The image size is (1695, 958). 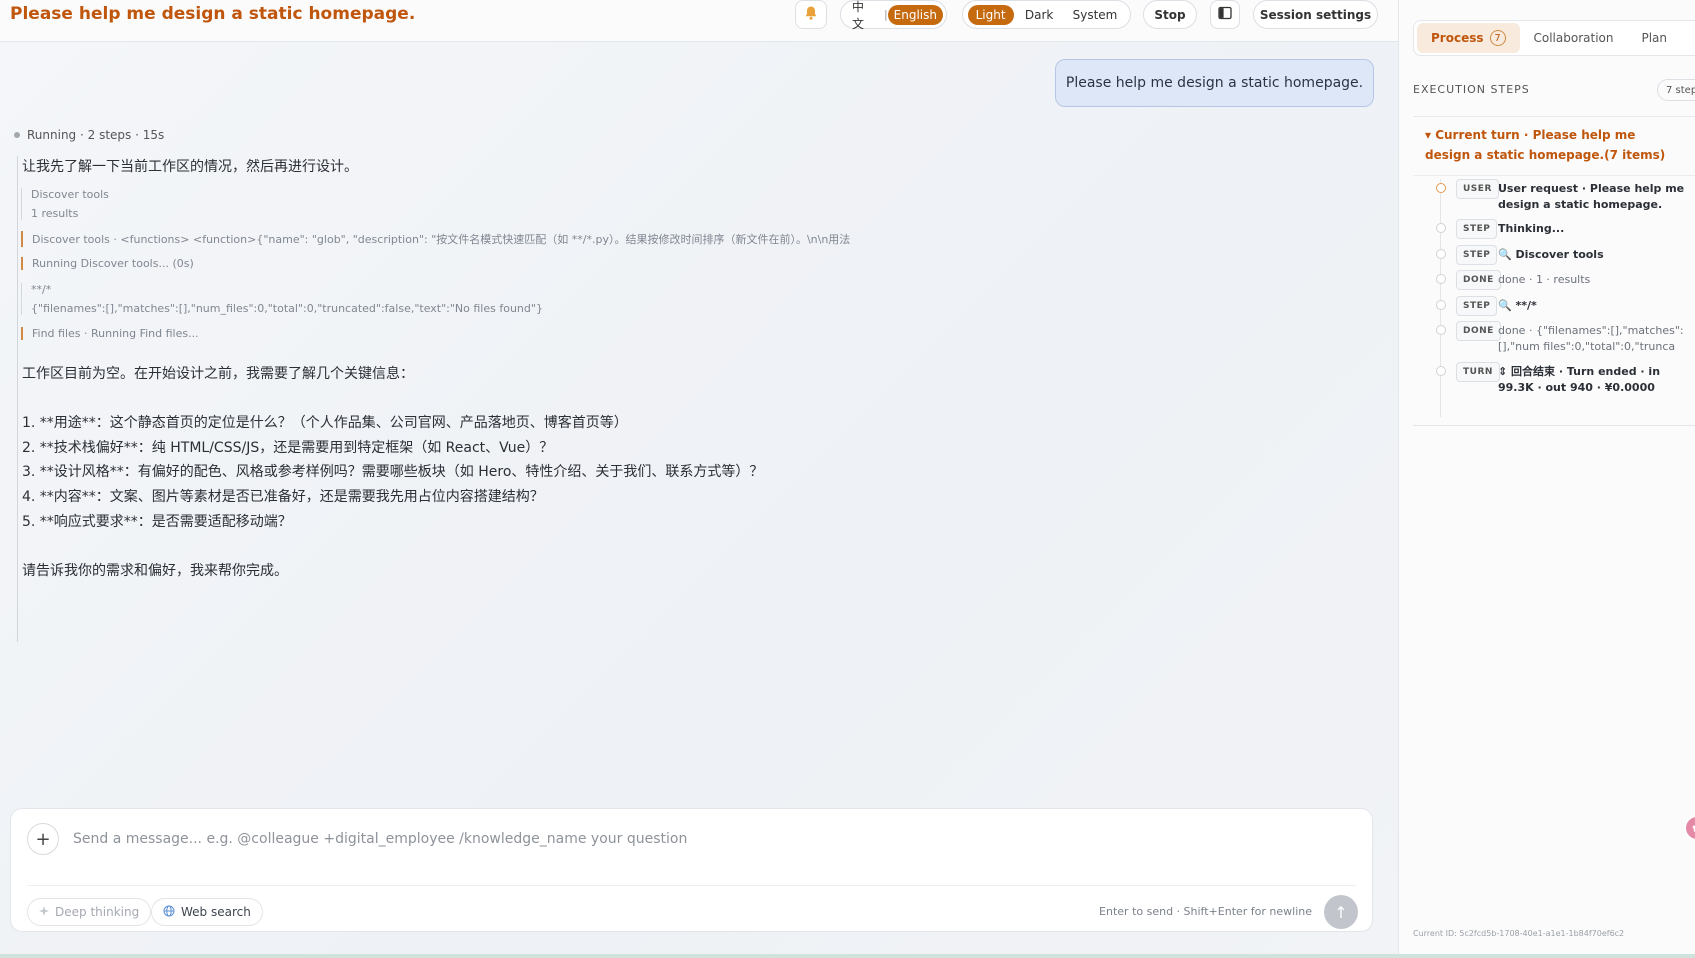 What do you see at coordinates (218, 374) in the screenshot?
I see `assistant-line: 工作区目前为空。在开始设计之前，我需要了解几个关键信息：` at bounding box center [218, 374].